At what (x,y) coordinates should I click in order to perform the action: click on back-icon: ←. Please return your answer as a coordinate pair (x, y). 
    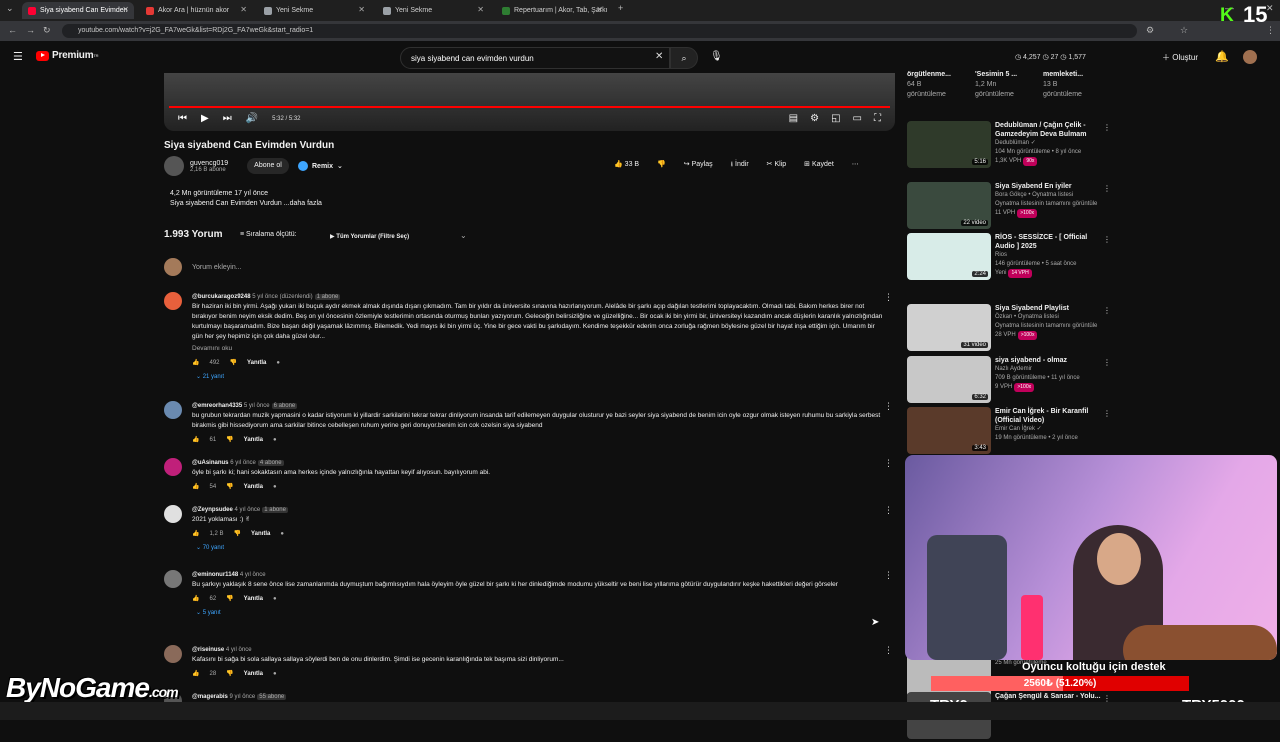
    Looking at the image, I should click on (12, 30).